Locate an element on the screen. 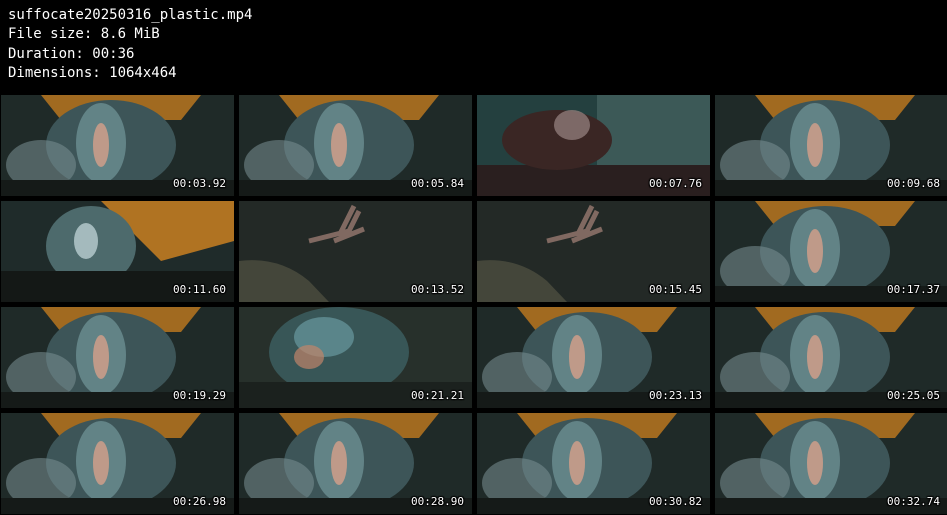  file-name: suffocate20250316_plastic.mp4 is located at coordinates (130, 15).